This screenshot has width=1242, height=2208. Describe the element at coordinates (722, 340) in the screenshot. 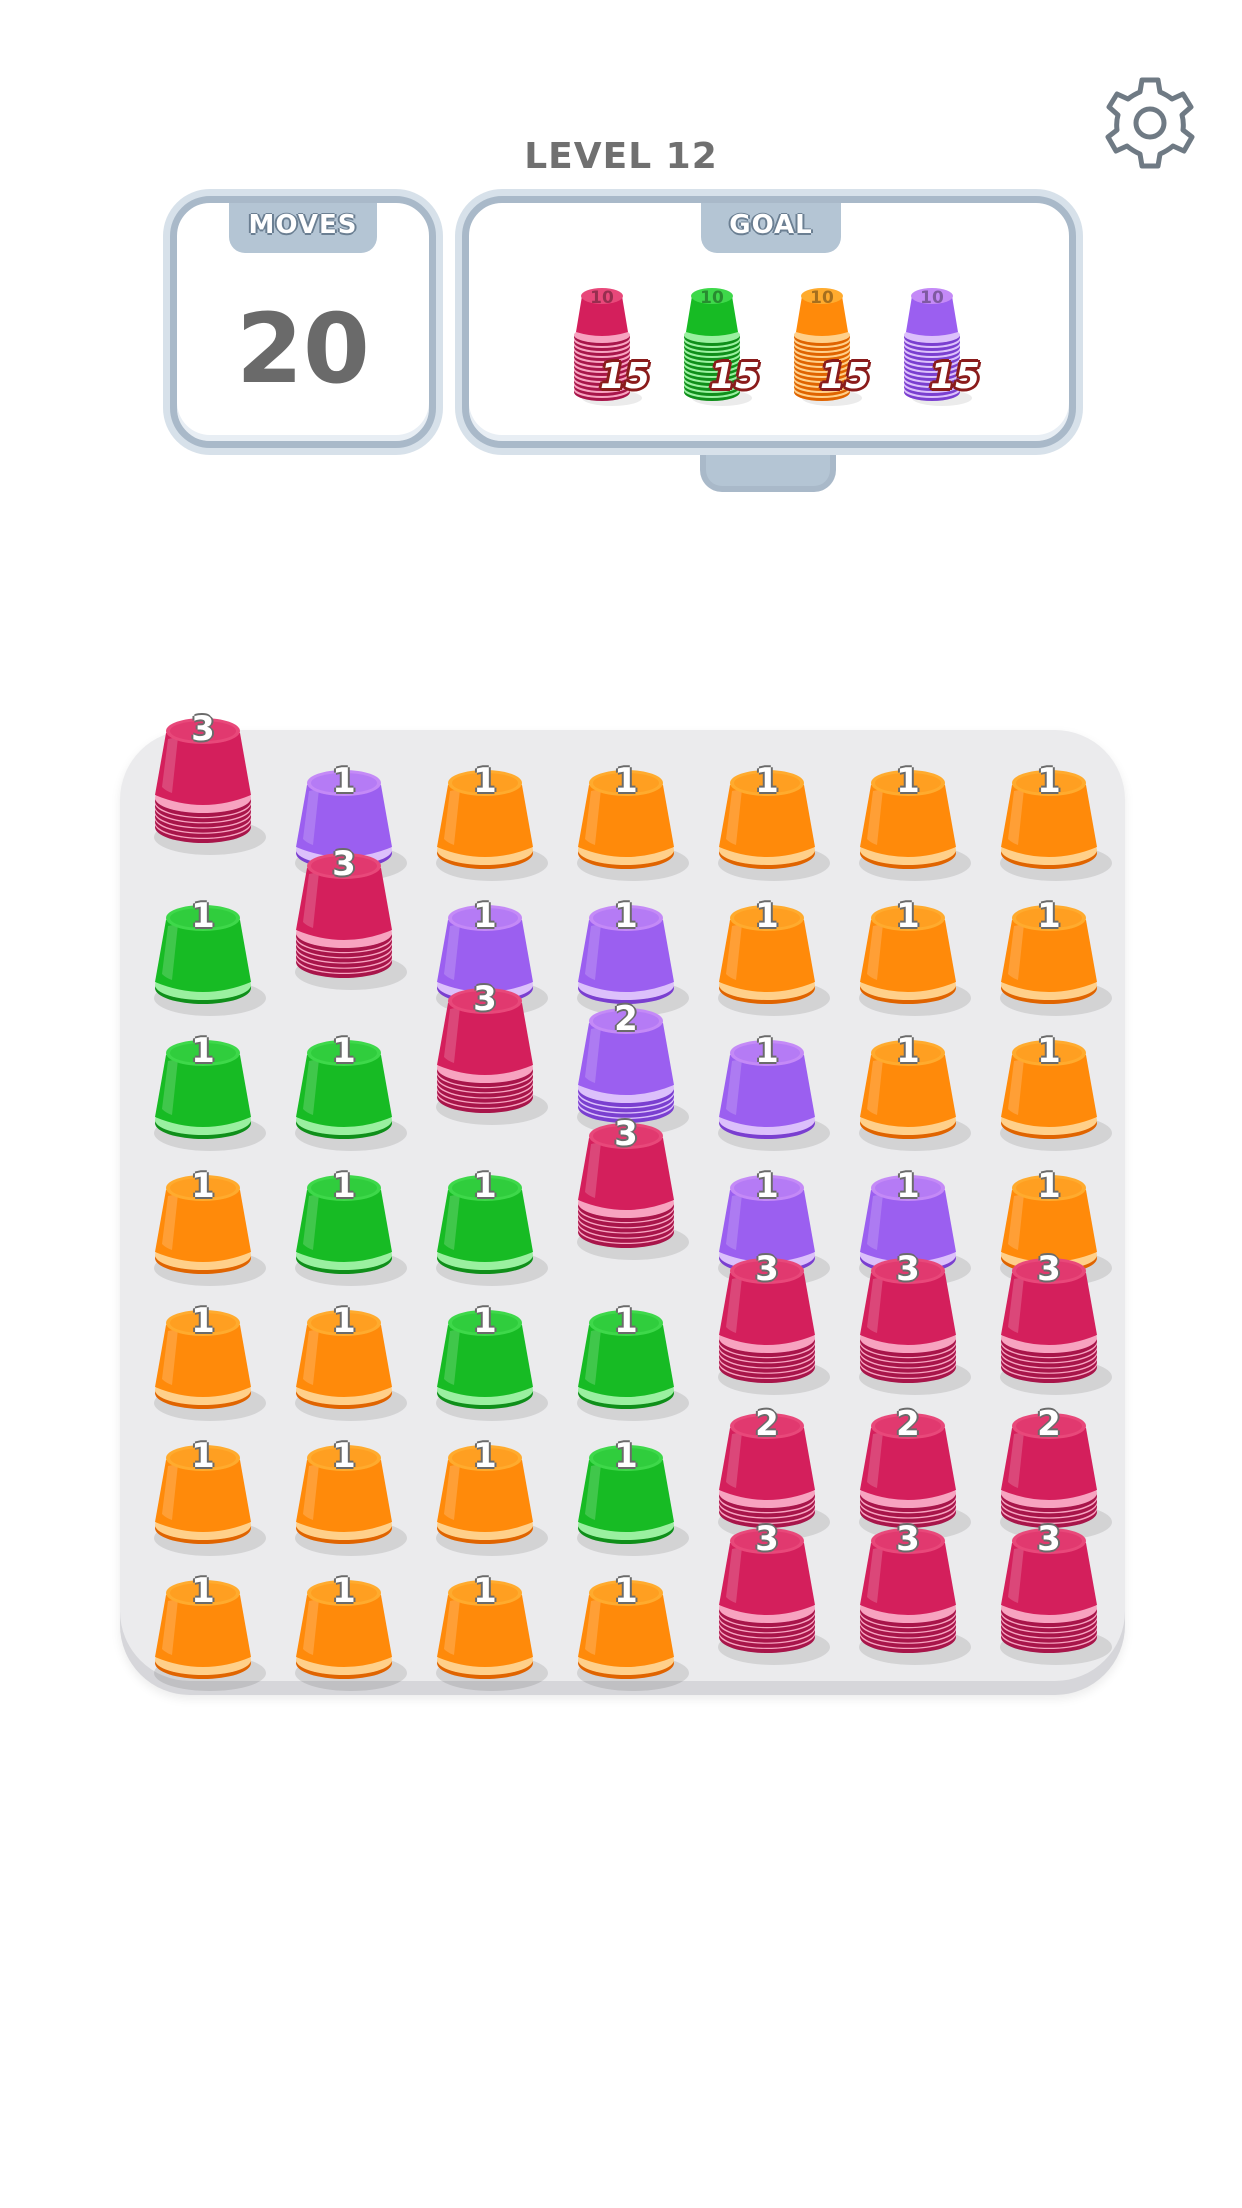

I see `goal-stack-green: 10 15` at that location.